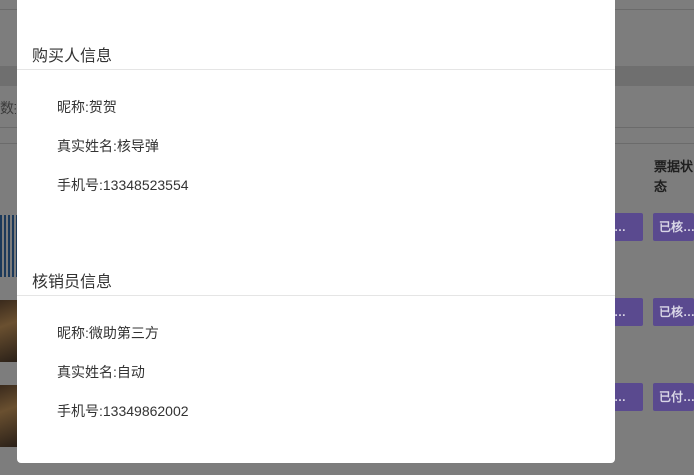 The height and width of the screenshot is (475, 694). I want to click on buyer-nickname-value: 贺贺, so click(102, 107).